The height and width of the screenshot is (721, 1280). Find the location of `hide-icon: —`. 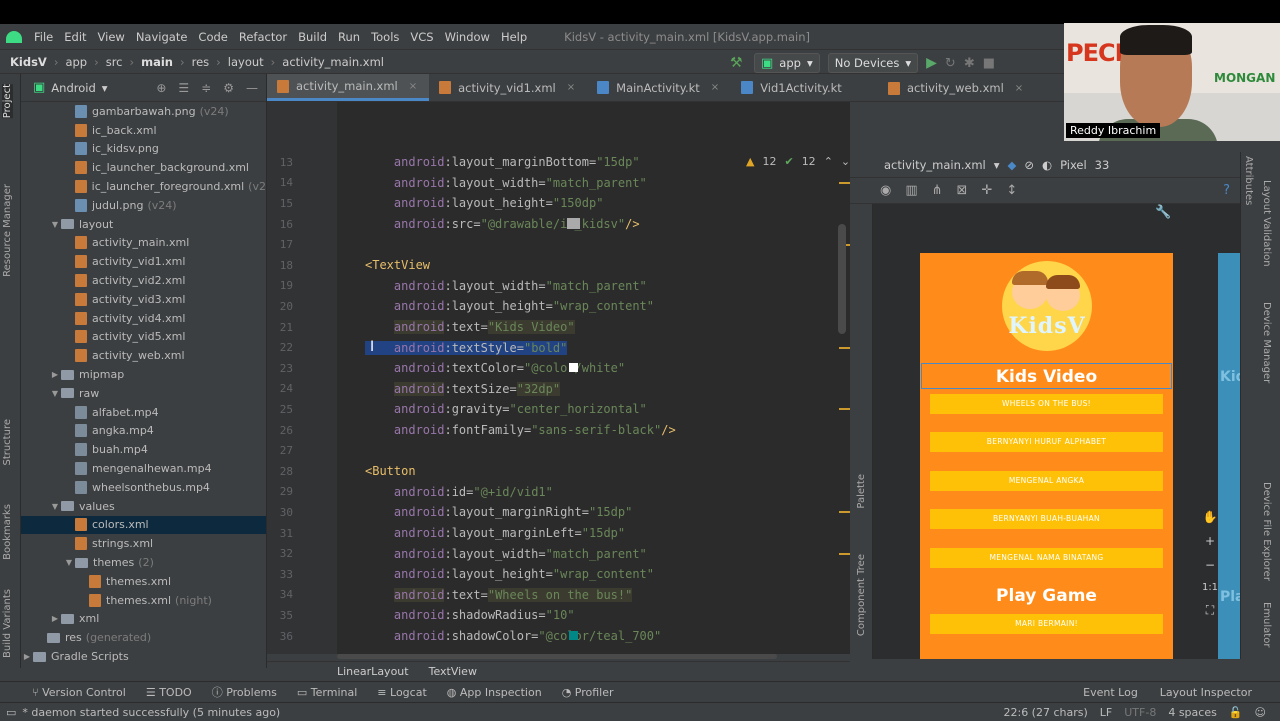

hide-icon: — is located at coordinates (252, 88).